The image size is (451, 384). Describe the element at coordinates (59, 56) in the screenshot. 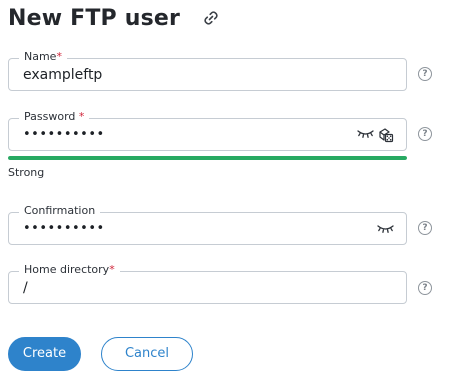

I see `name-required-mark: *` at that location.